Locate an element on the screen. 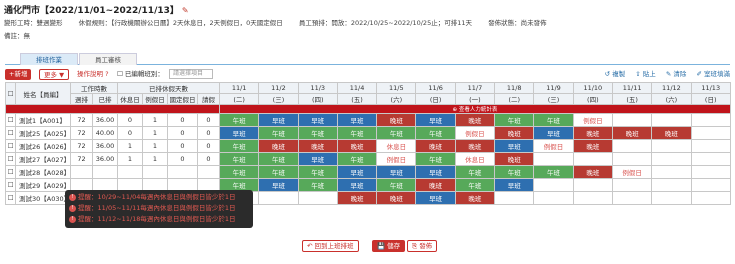 This screenshot has height=264, width=735. help-link: 操作說明 ? is located at coordinates (93, 74).